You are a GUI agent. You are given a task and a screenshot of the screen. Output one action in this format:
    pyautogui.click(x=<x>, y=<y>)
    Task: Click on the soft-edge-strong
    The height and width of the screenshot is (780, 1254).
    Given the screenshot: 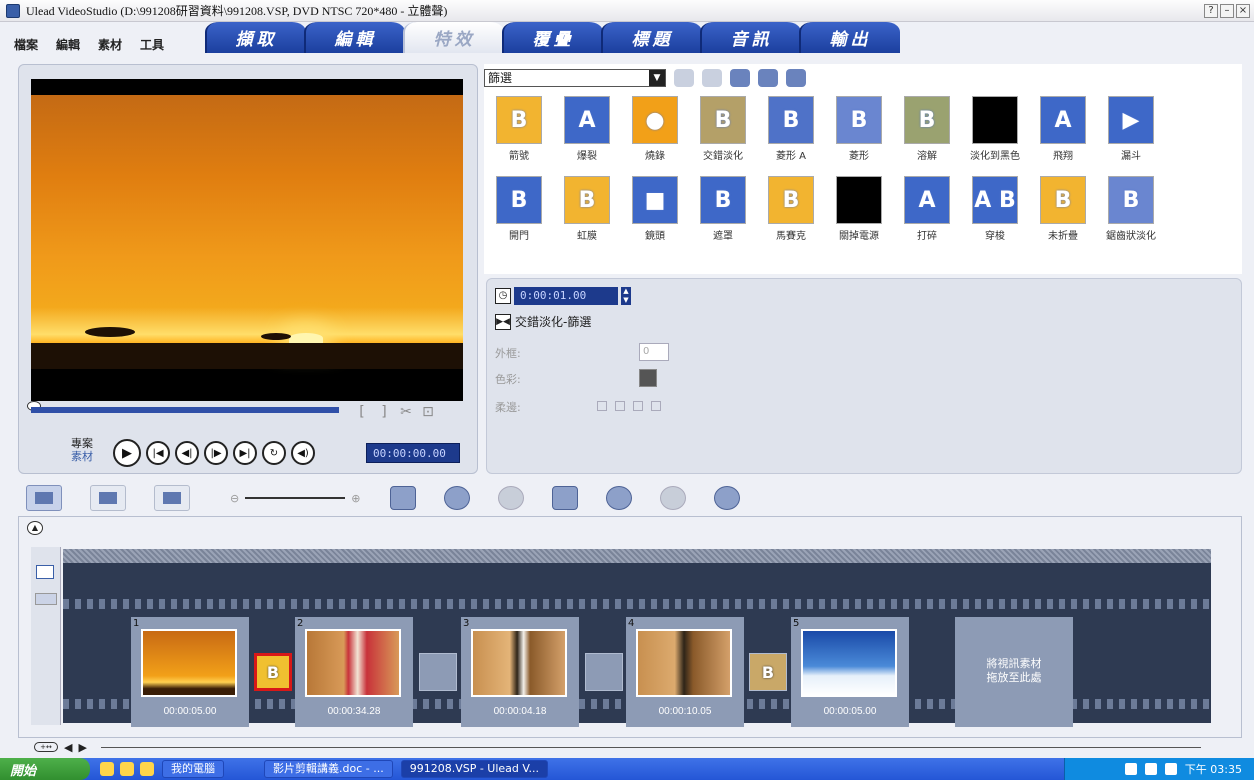 What is the action you would take?
    pyautogui.click(x=656, y=406)
    